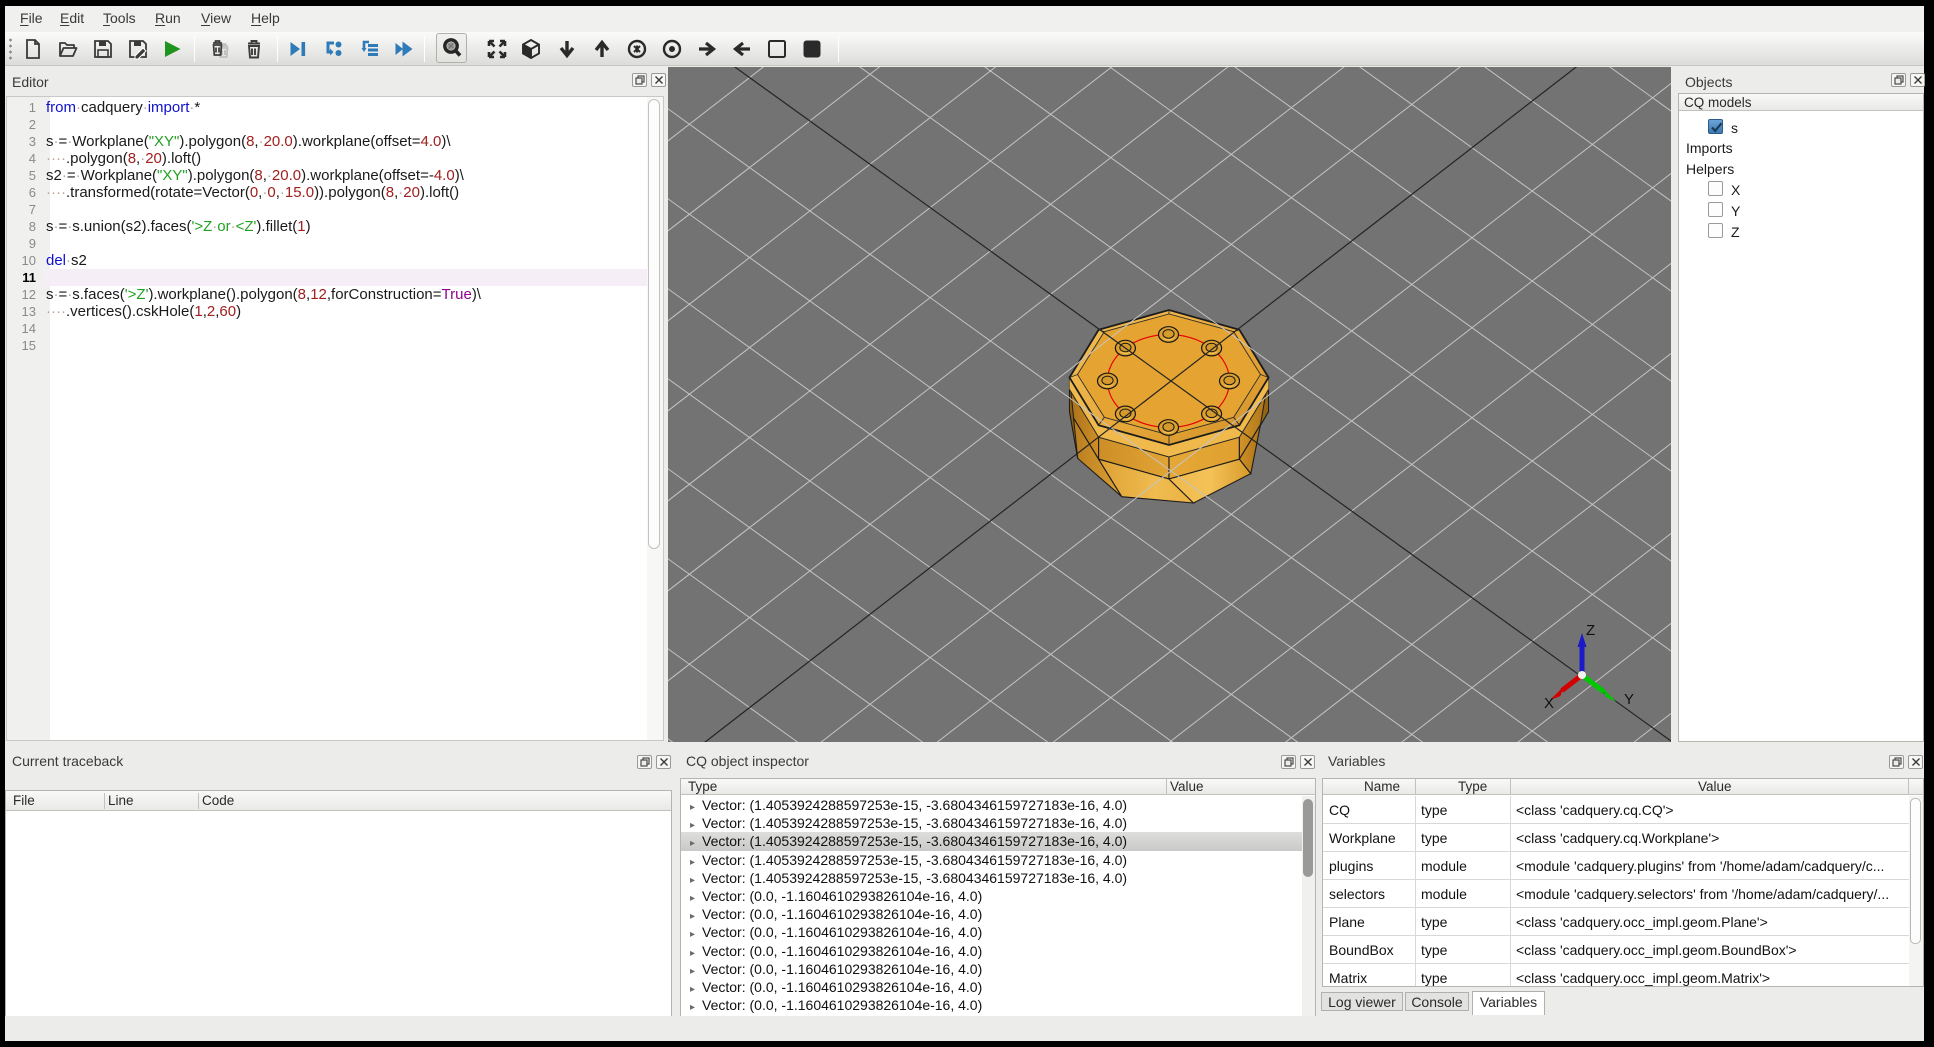 The height and width of the screenshot is (1047, 1934). What do you see at coordinates (1629, 699) in the screenshot?
I see `svg-text: Y` at bounding box center [1629, 699].